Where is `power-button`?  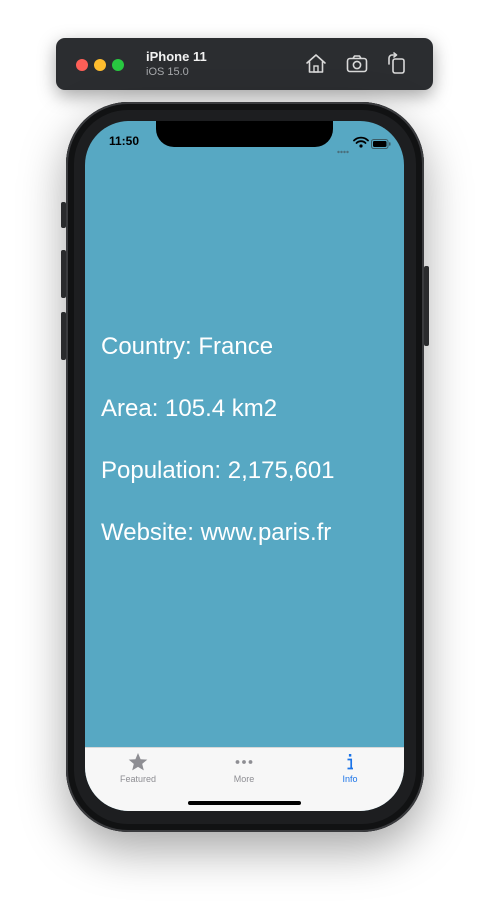
power-button is located at coordinates (426, 306).